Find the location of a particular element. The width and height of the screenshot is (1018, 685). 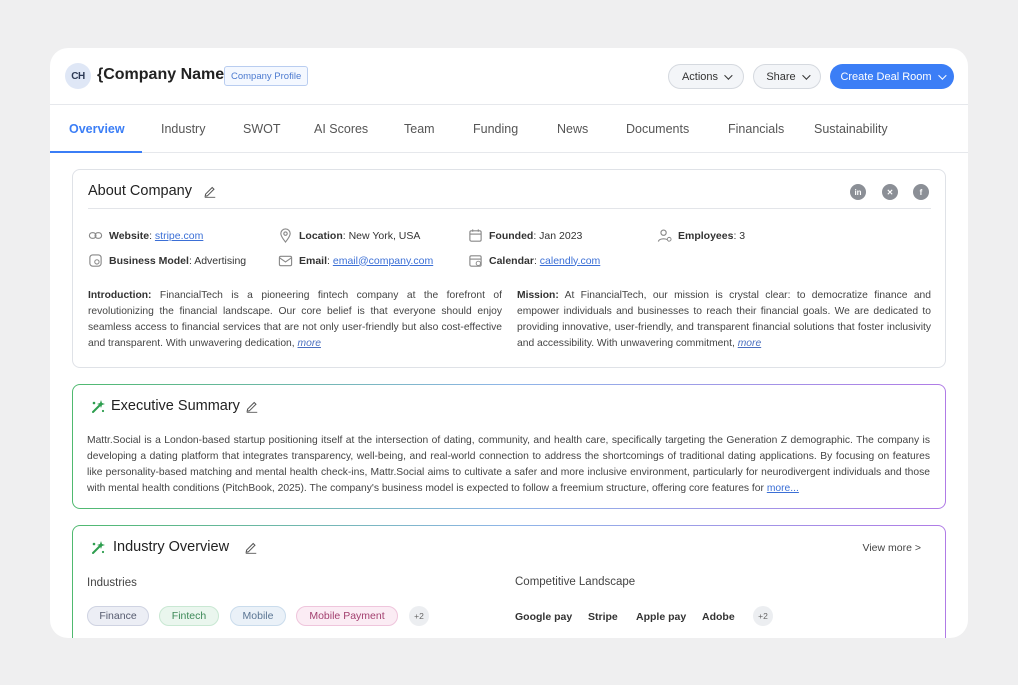

about-divider is located at coordinates (509, 208).